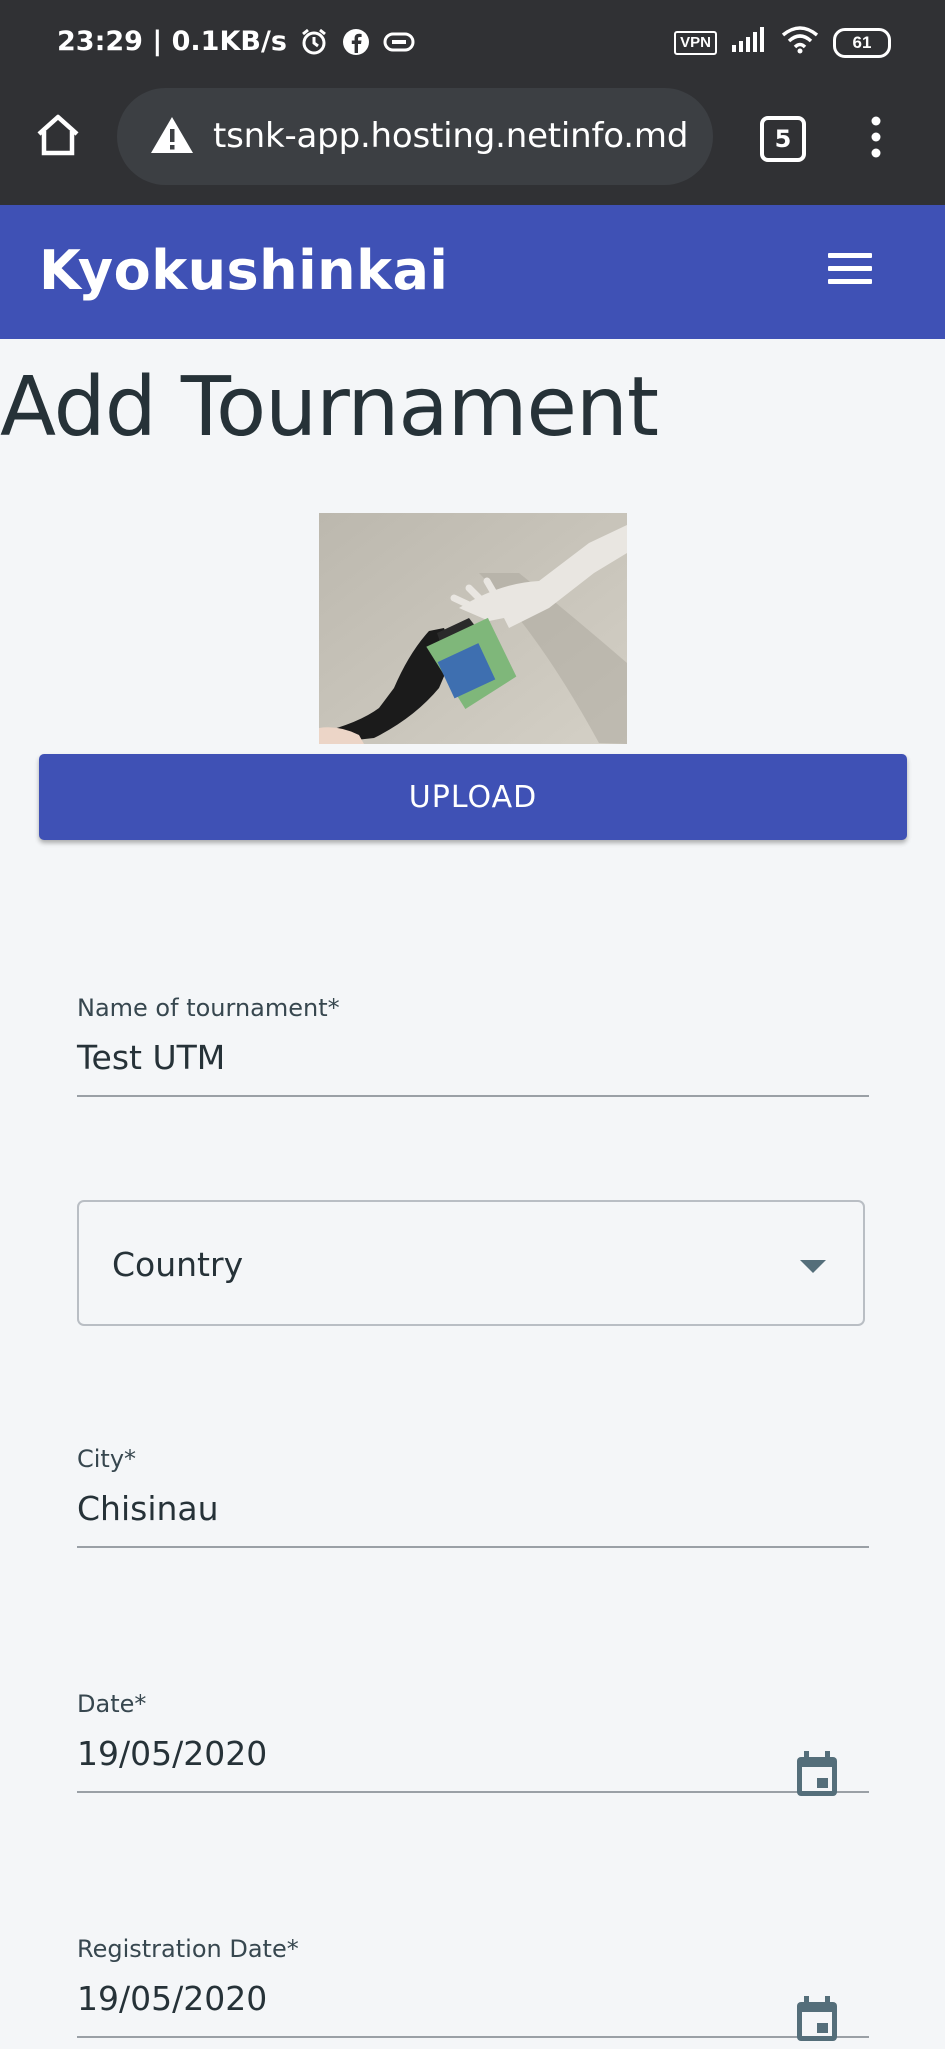 The width and height of the screenshot is (945, 2049). What do you see at coordinates (813, 1266) in the screenshot?
I see `dropdown-arrow-icon` at bounding box center [813, 1266].